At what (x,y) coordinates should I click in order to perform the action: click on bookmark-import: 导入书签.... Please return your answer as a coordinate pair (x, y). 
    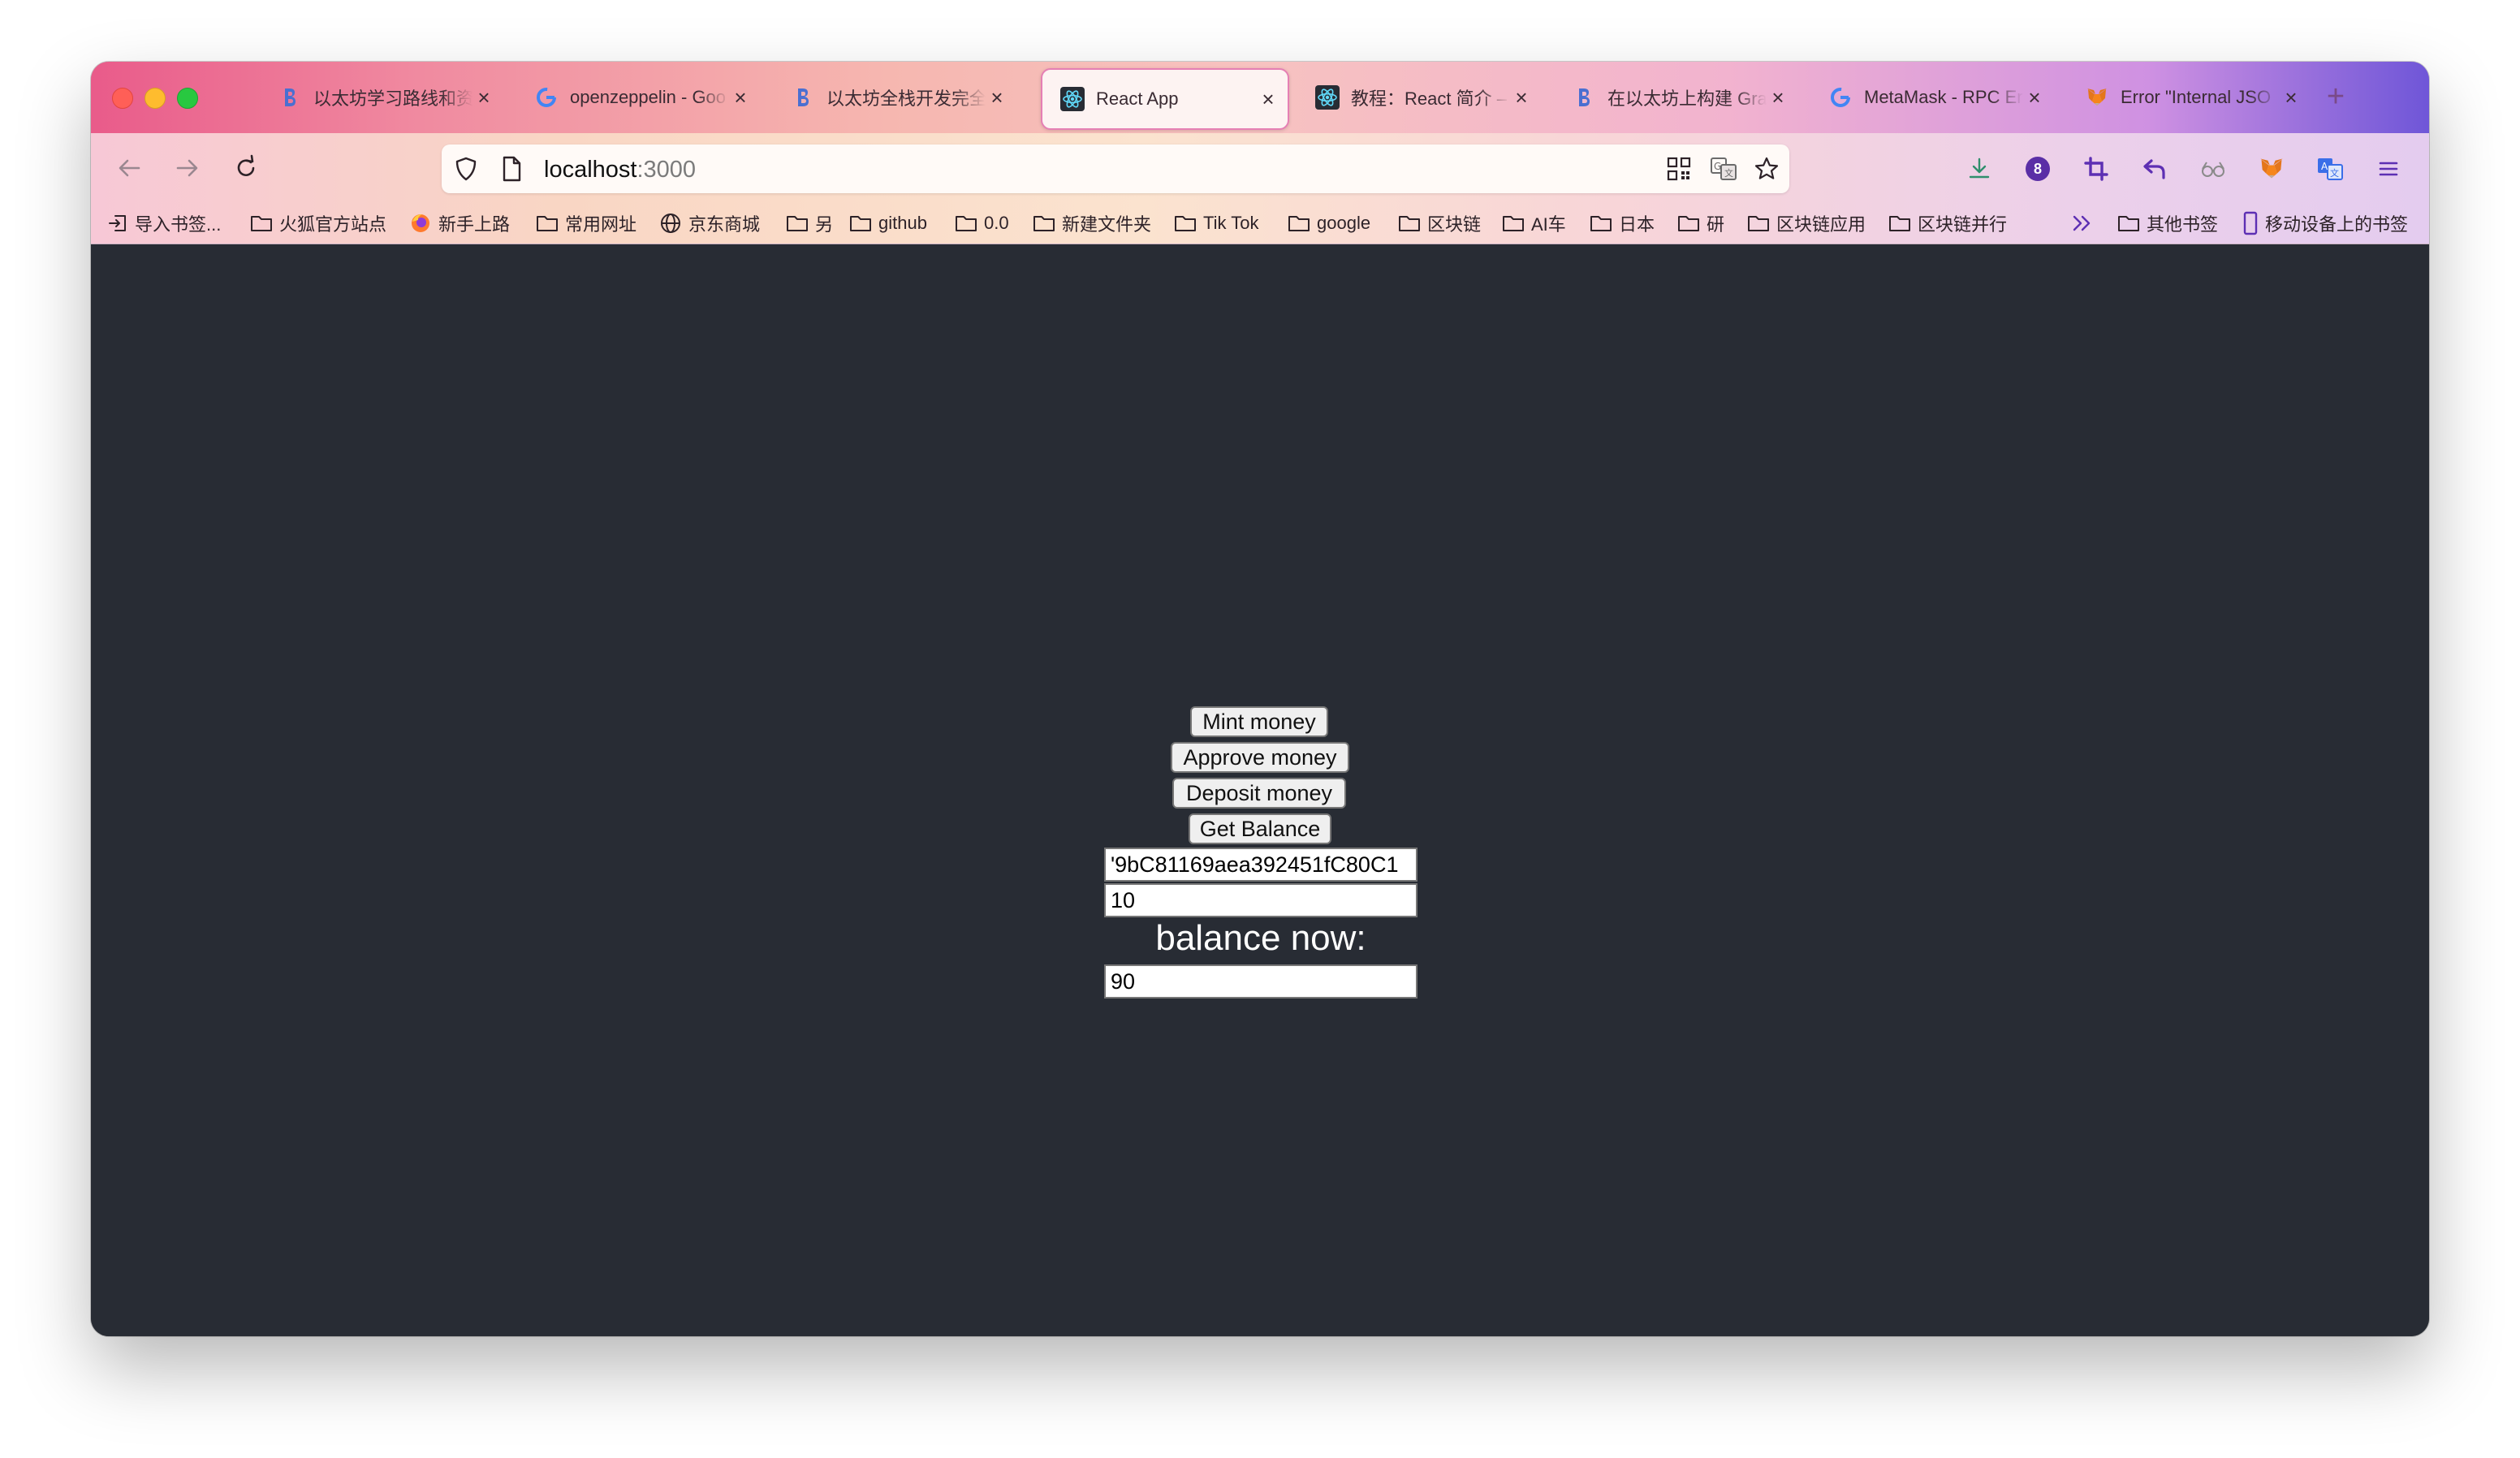
    Looking at the image, I should click on (164, 223).